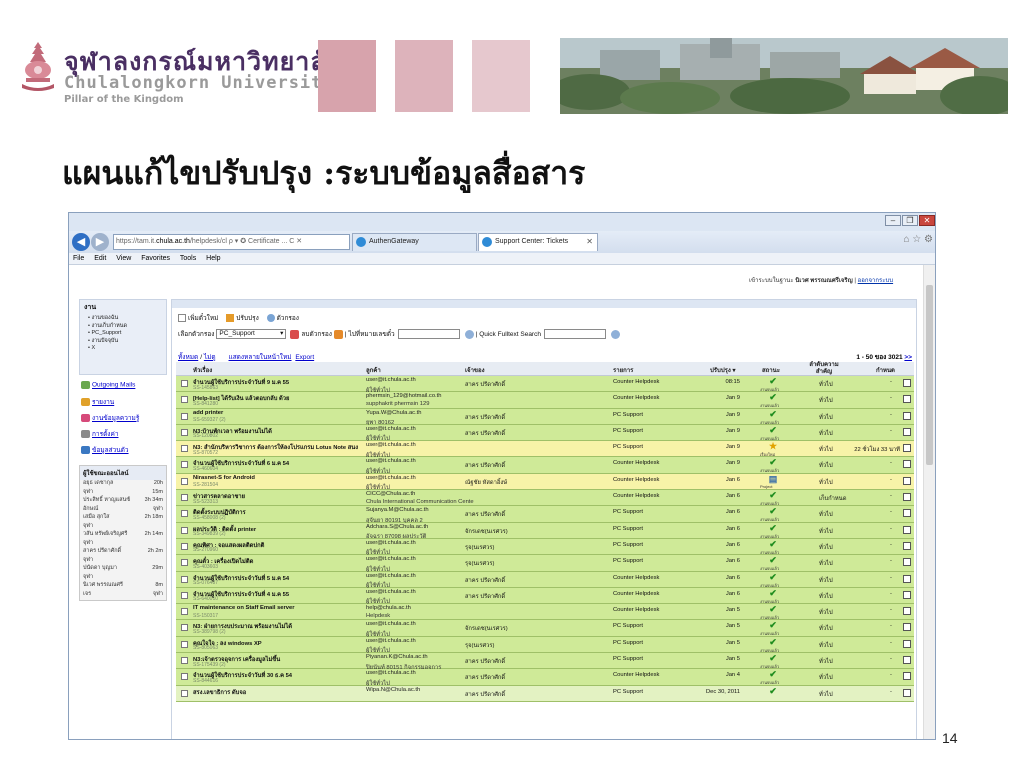  Describe the element at coordinates (203, 318) in the screenshot. I see `new-ticket-button: เพิ่มตั๋วใหม่` at that location.